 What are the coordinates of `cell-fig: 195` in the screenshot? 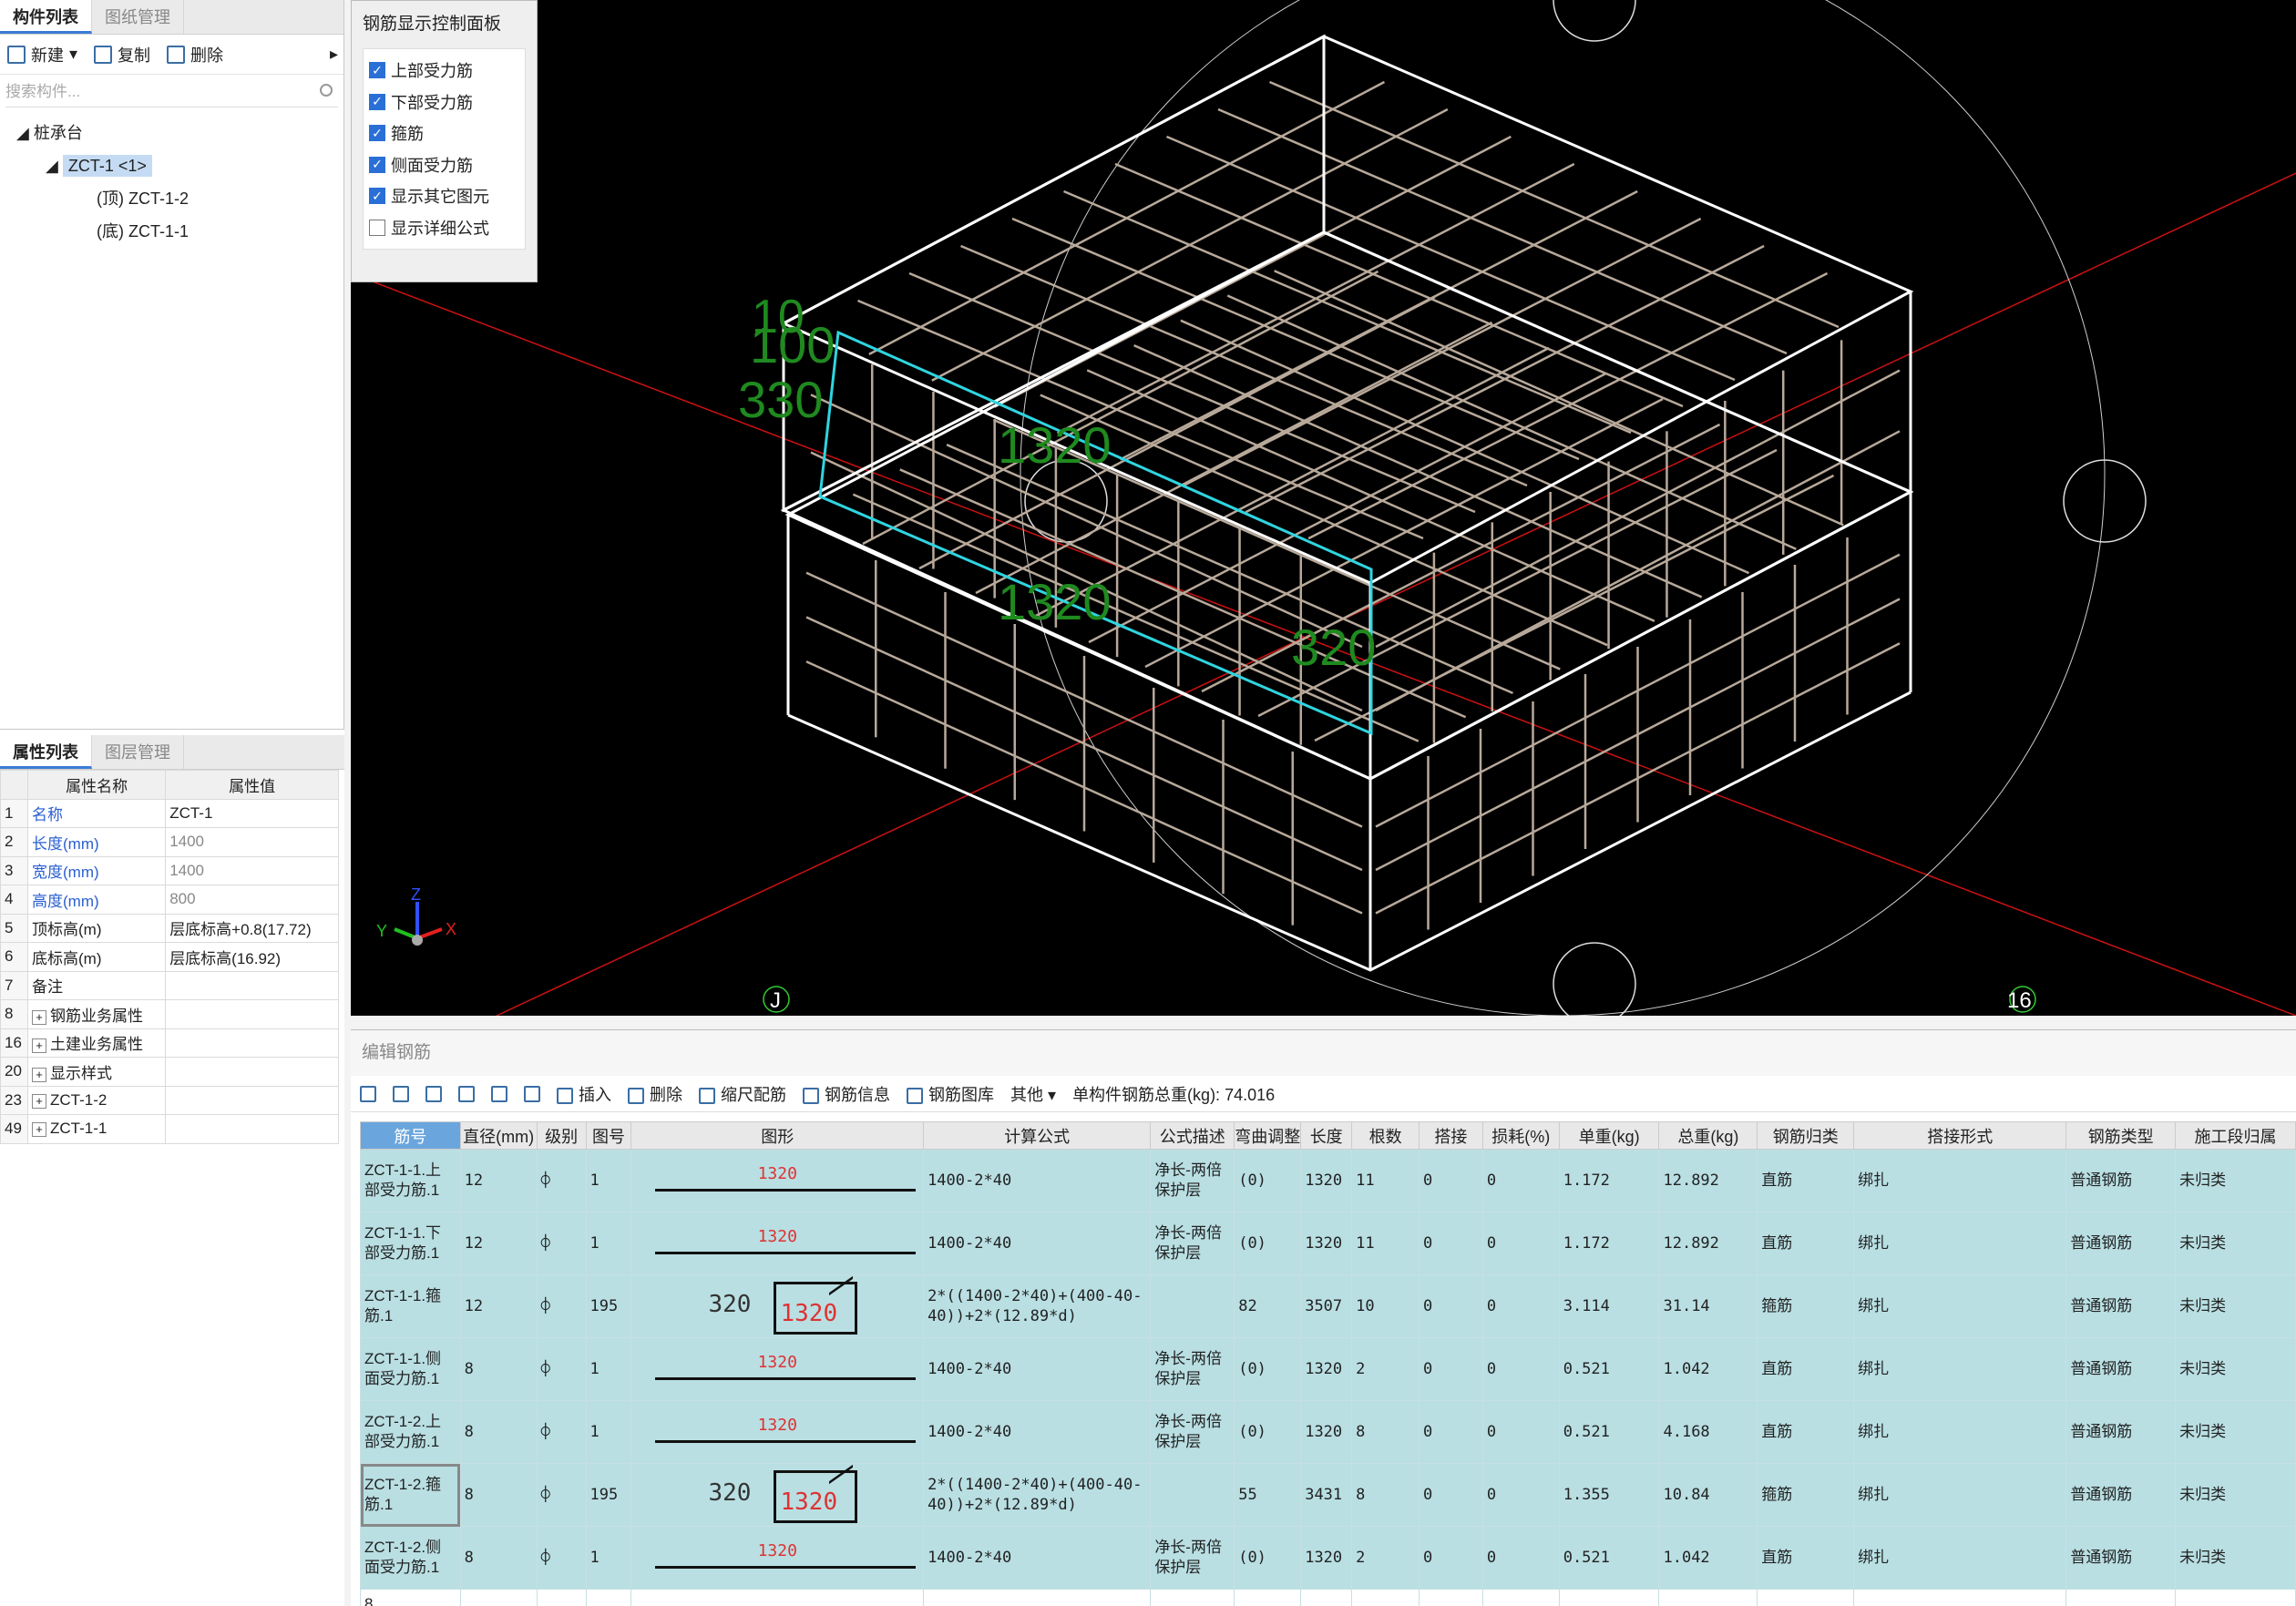 It's located at (608, 1495).